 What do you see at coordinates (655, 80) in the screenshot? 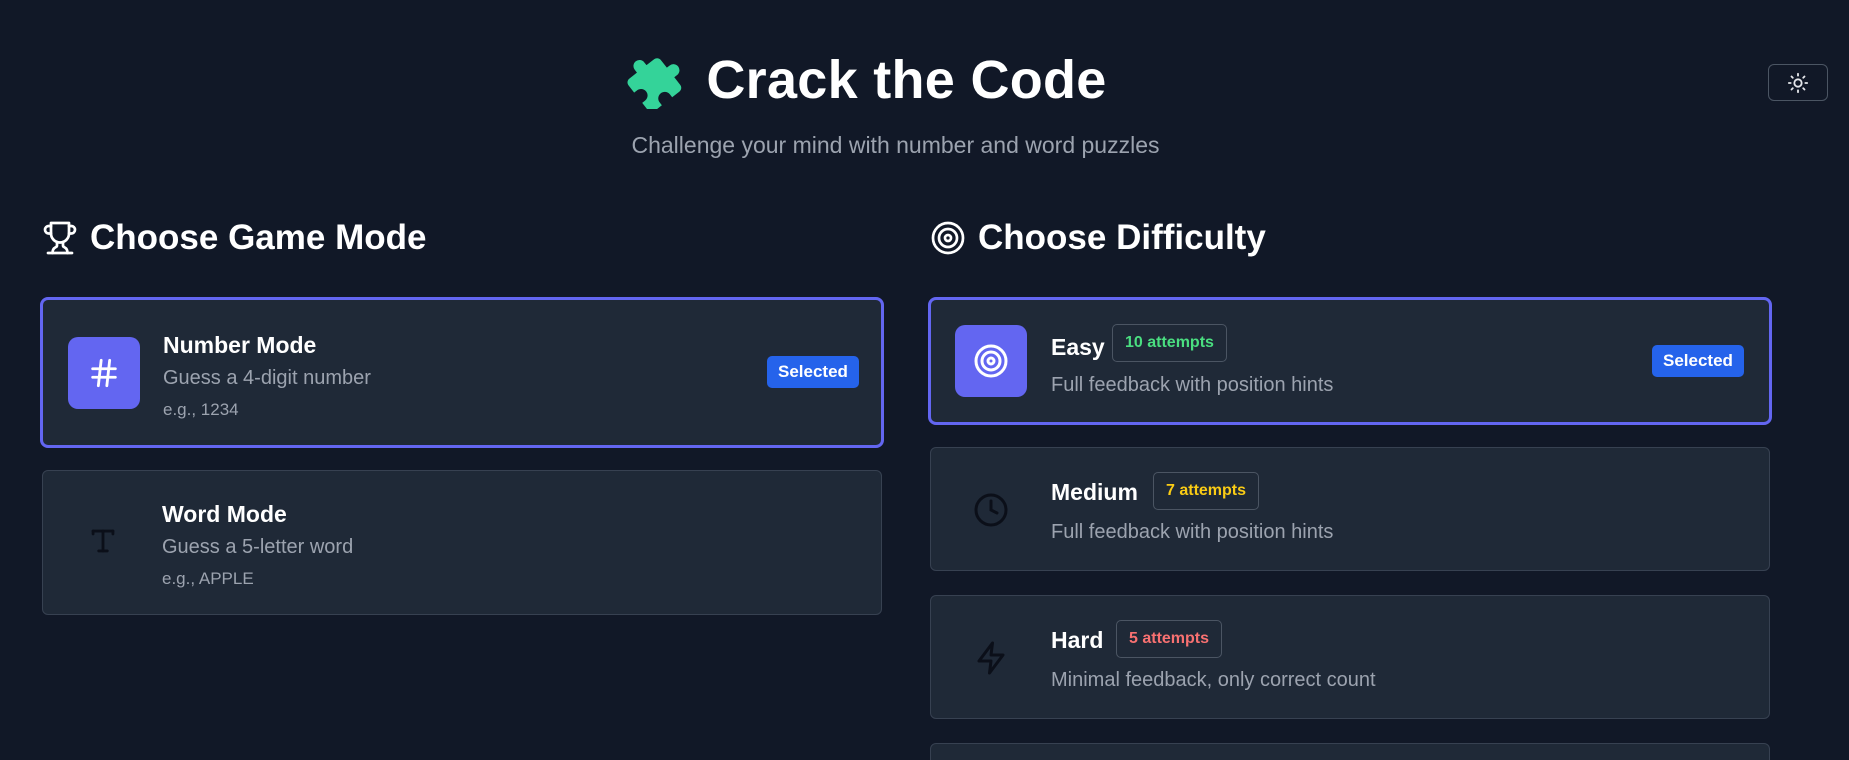
I see `puzzle-icon` at bounding box center [655, 80].